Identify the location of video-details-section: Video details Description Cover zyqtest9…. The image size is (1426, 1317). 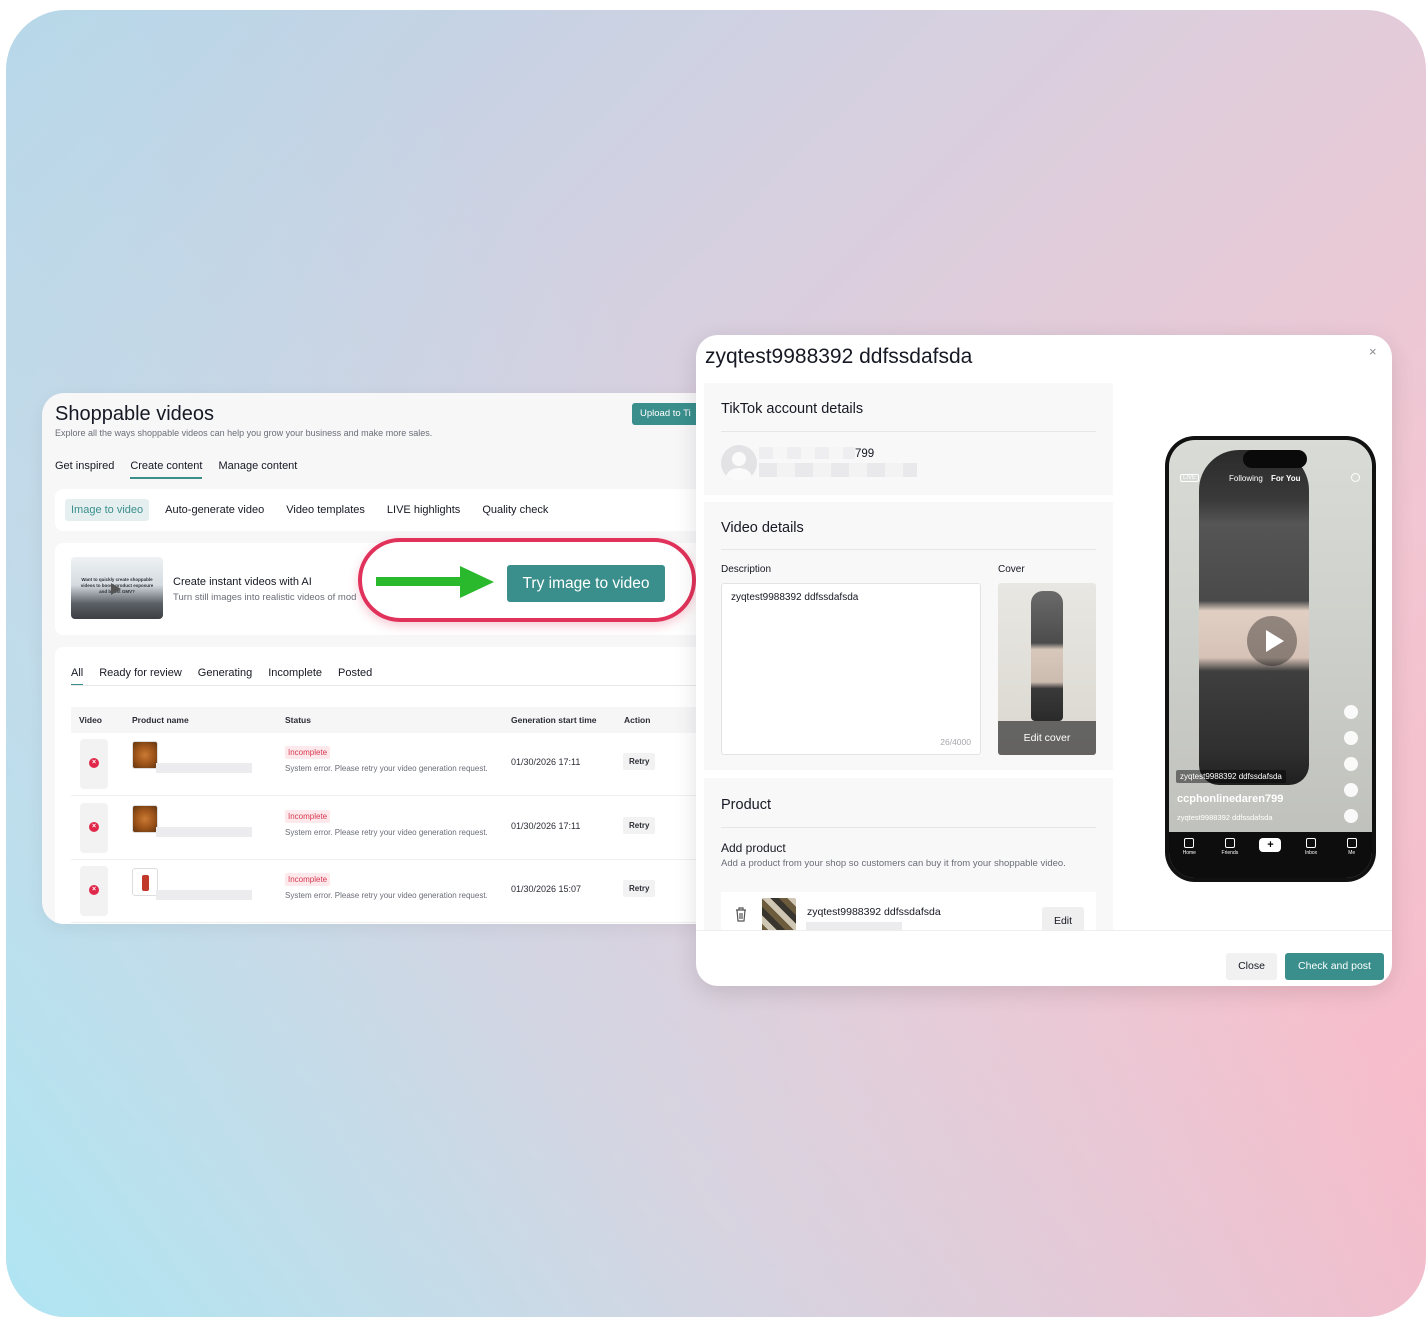
(908, 636).